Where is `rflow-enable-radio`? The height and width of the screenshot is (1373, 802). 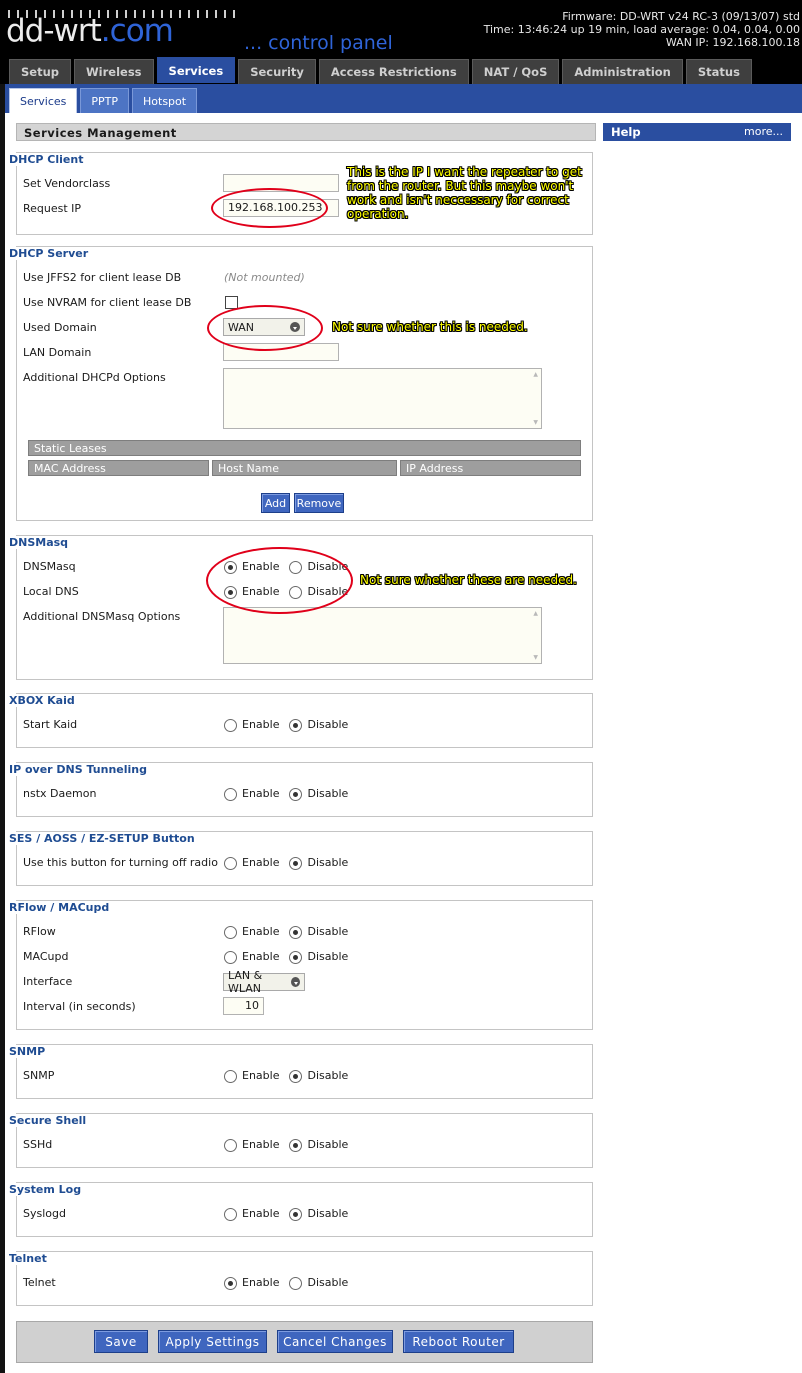 rflow-enable-radio is located at coordinates (230, 932).